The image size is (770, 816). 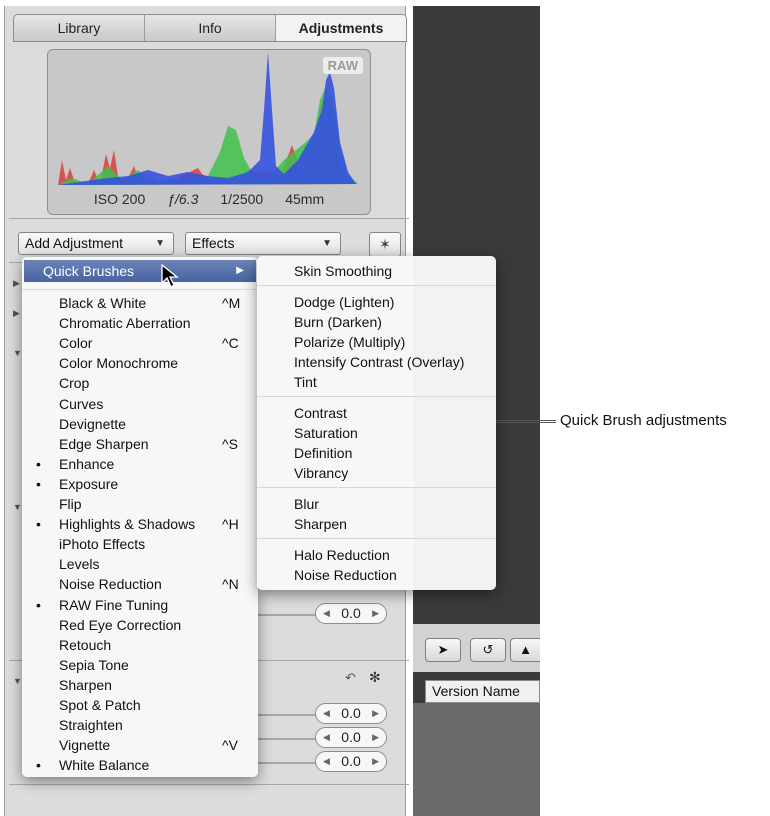 What do you see at coordinates (140, 564) in the screenshot?
I see `menu-item: Levels` at bounding box center [140, 564].